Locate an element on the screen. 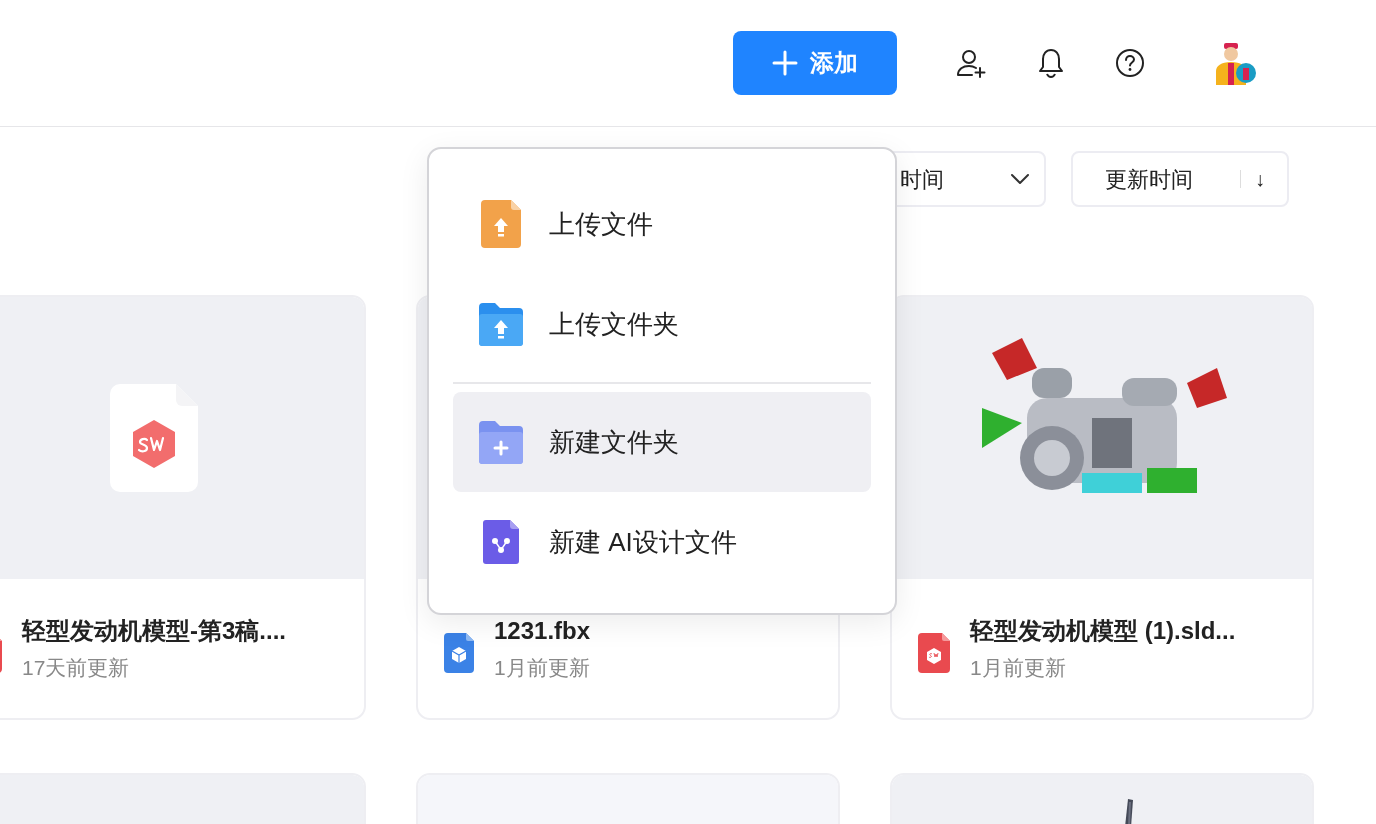 Image resolution: width=1376 pixels, height=824 pixels. avatar-icon is located at coordinates (1235, 63).